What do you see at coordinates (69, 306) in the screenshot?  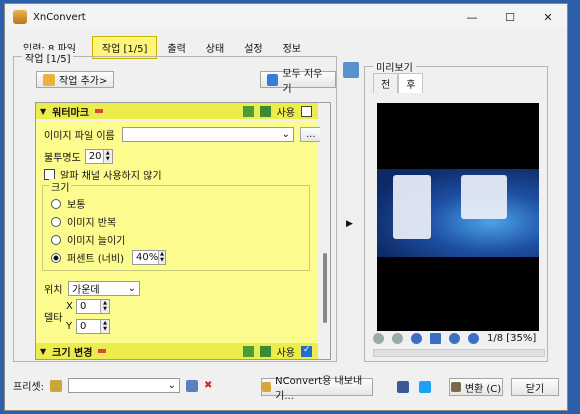 I see `delta-x-label: X` at bounding box center [69, 306].